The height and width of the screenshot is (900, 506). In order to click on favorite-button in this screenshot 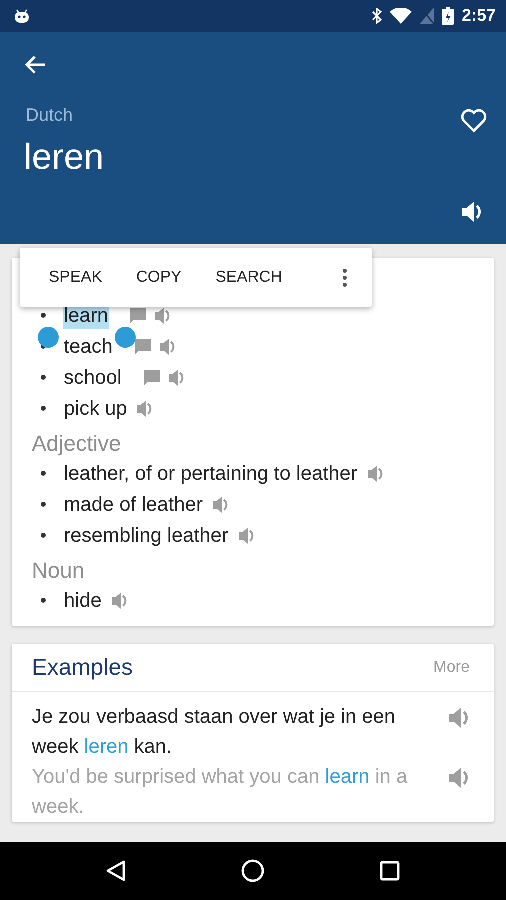, I will do `click(474, 121)`.